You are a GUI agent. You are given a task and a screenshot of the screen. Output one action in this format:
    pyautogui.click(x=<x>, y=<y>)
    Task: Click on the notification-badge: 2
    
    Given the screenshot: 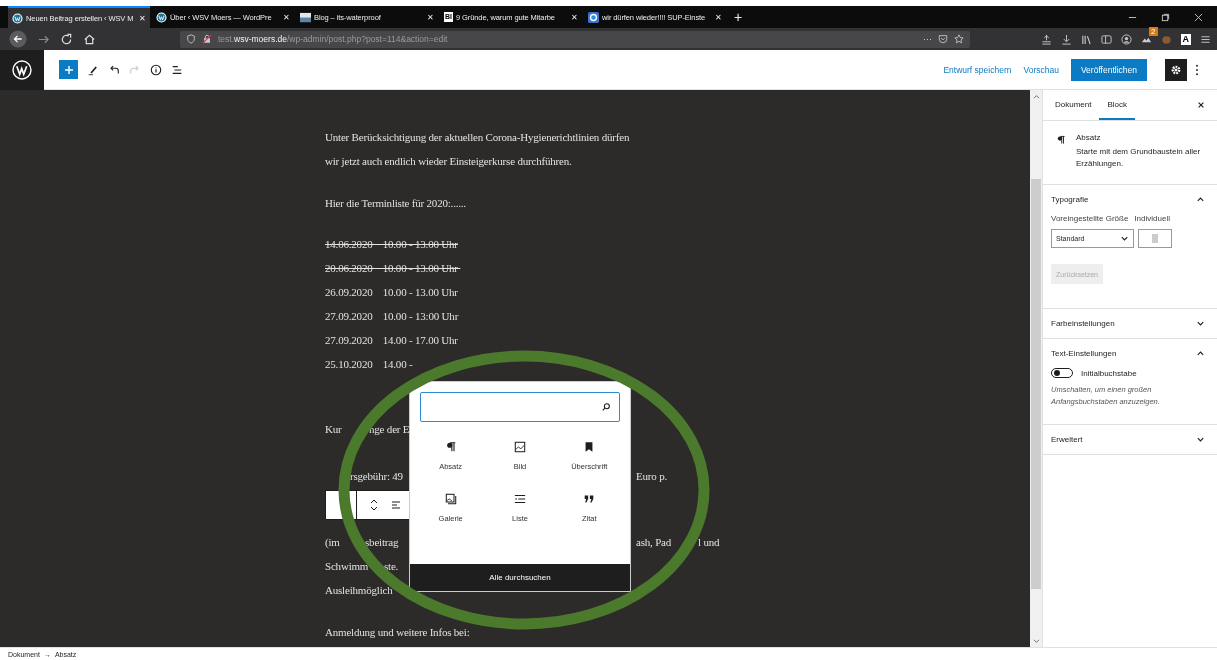 What is the action you would take?
    pyautogui.click(x=1153, y=31)
    